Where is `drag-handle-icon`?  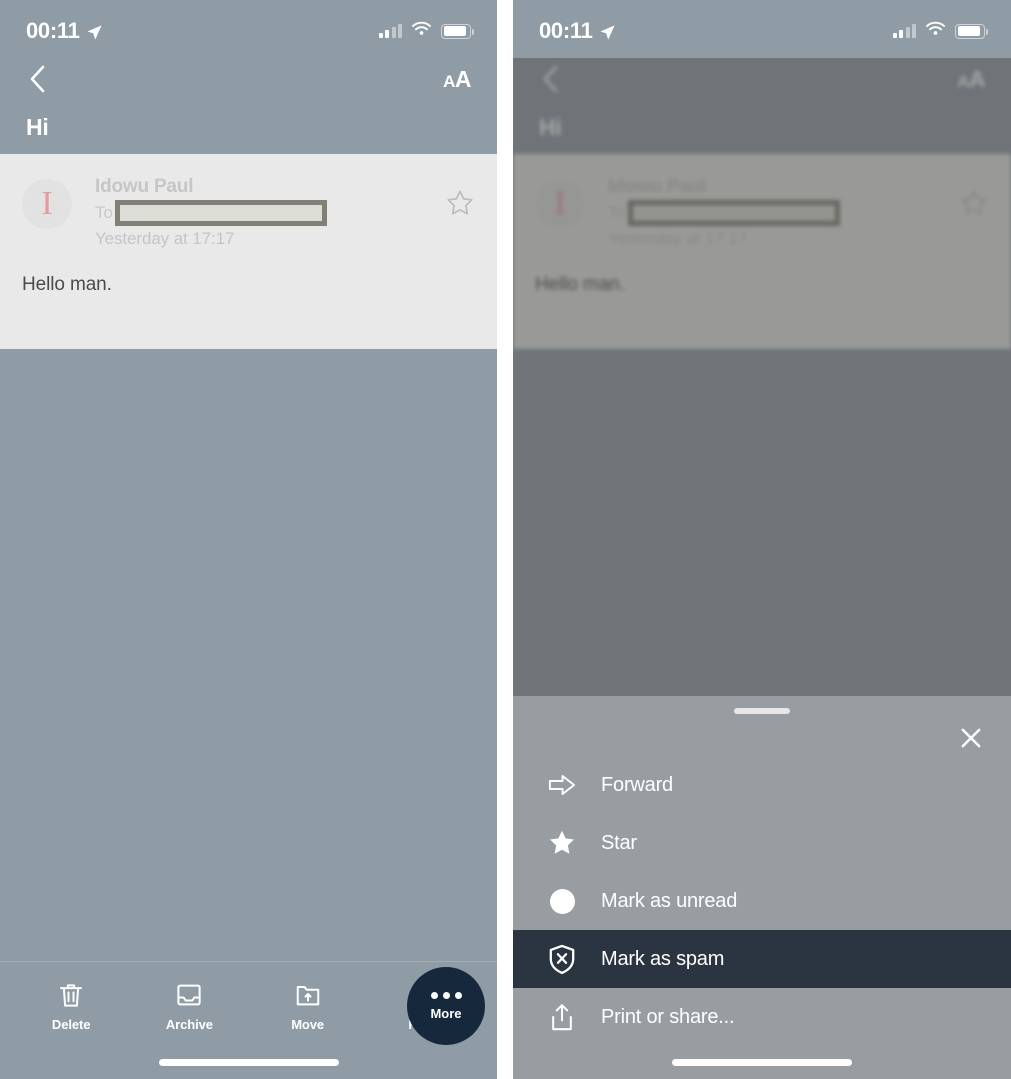
drag-handle-icon is located at coordinates (762, 711).